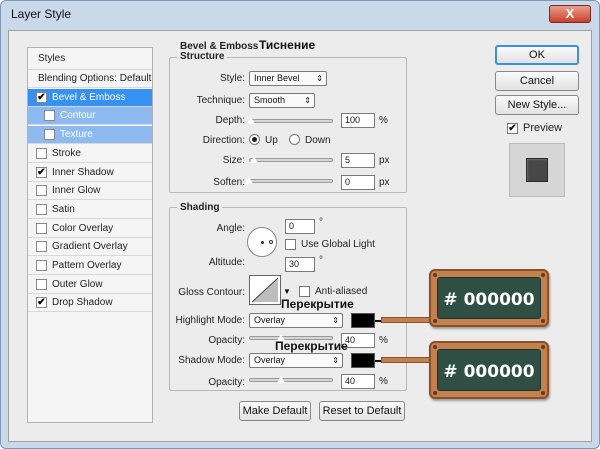 The width and height of the screenshot is (600, 449). What do you see at coordinates (254, 139) in the screenshot?
I see `direction-up-radio` at bounding box center [254, 139].